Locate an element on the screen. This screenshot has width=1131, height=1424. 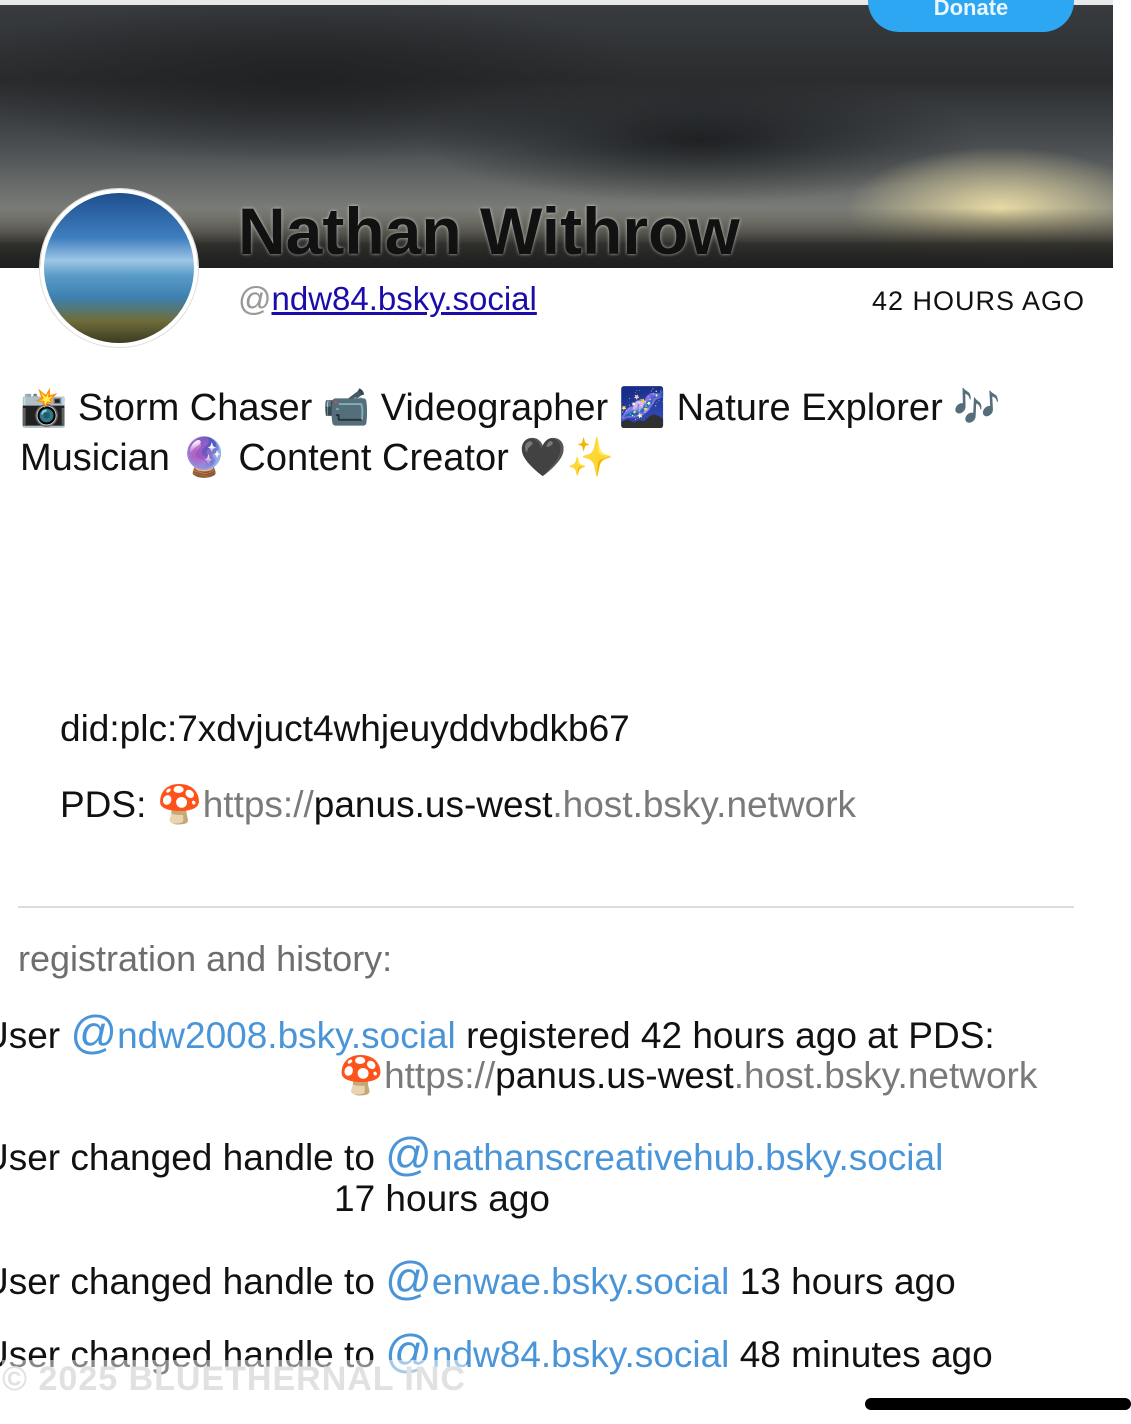
history-entry-pds: 🍄https://panus.us-west.host.bsky.network is located at coordinates (687, 1076).